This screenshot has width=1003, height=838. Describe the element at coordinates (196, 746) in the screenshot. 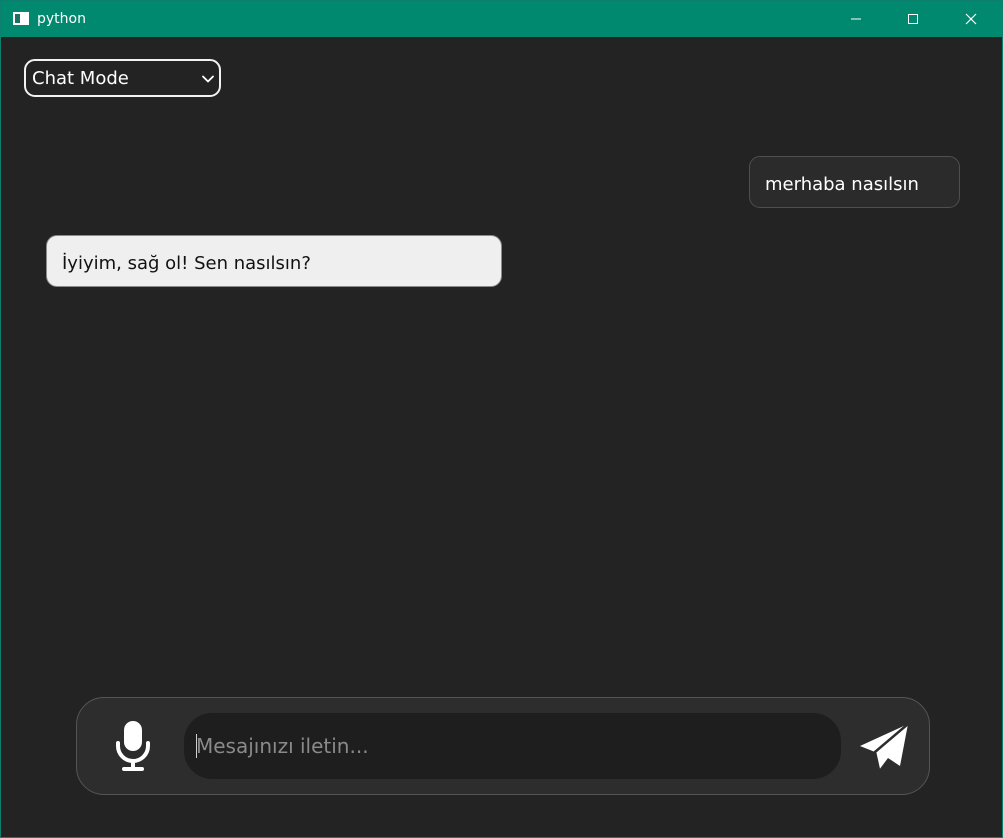

I see `text-caret` at that location.